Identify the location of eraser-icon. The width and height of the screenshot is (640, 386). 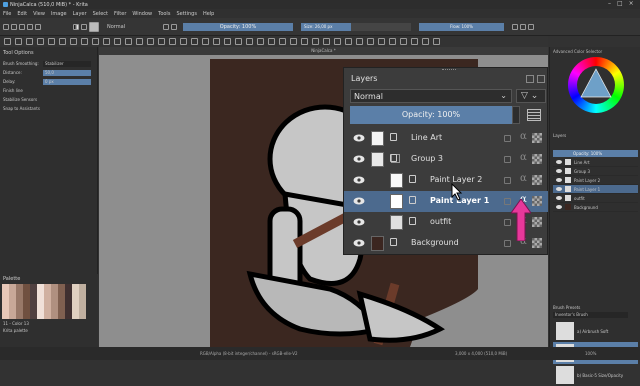
(166, 26).